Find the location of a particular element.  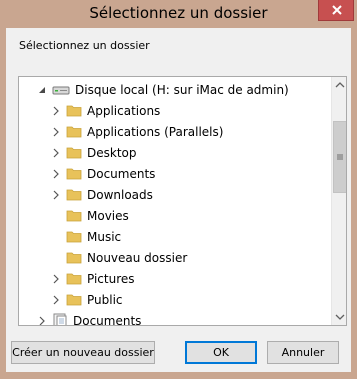

tree-item-label: Public is located at coordinates (105, 299).